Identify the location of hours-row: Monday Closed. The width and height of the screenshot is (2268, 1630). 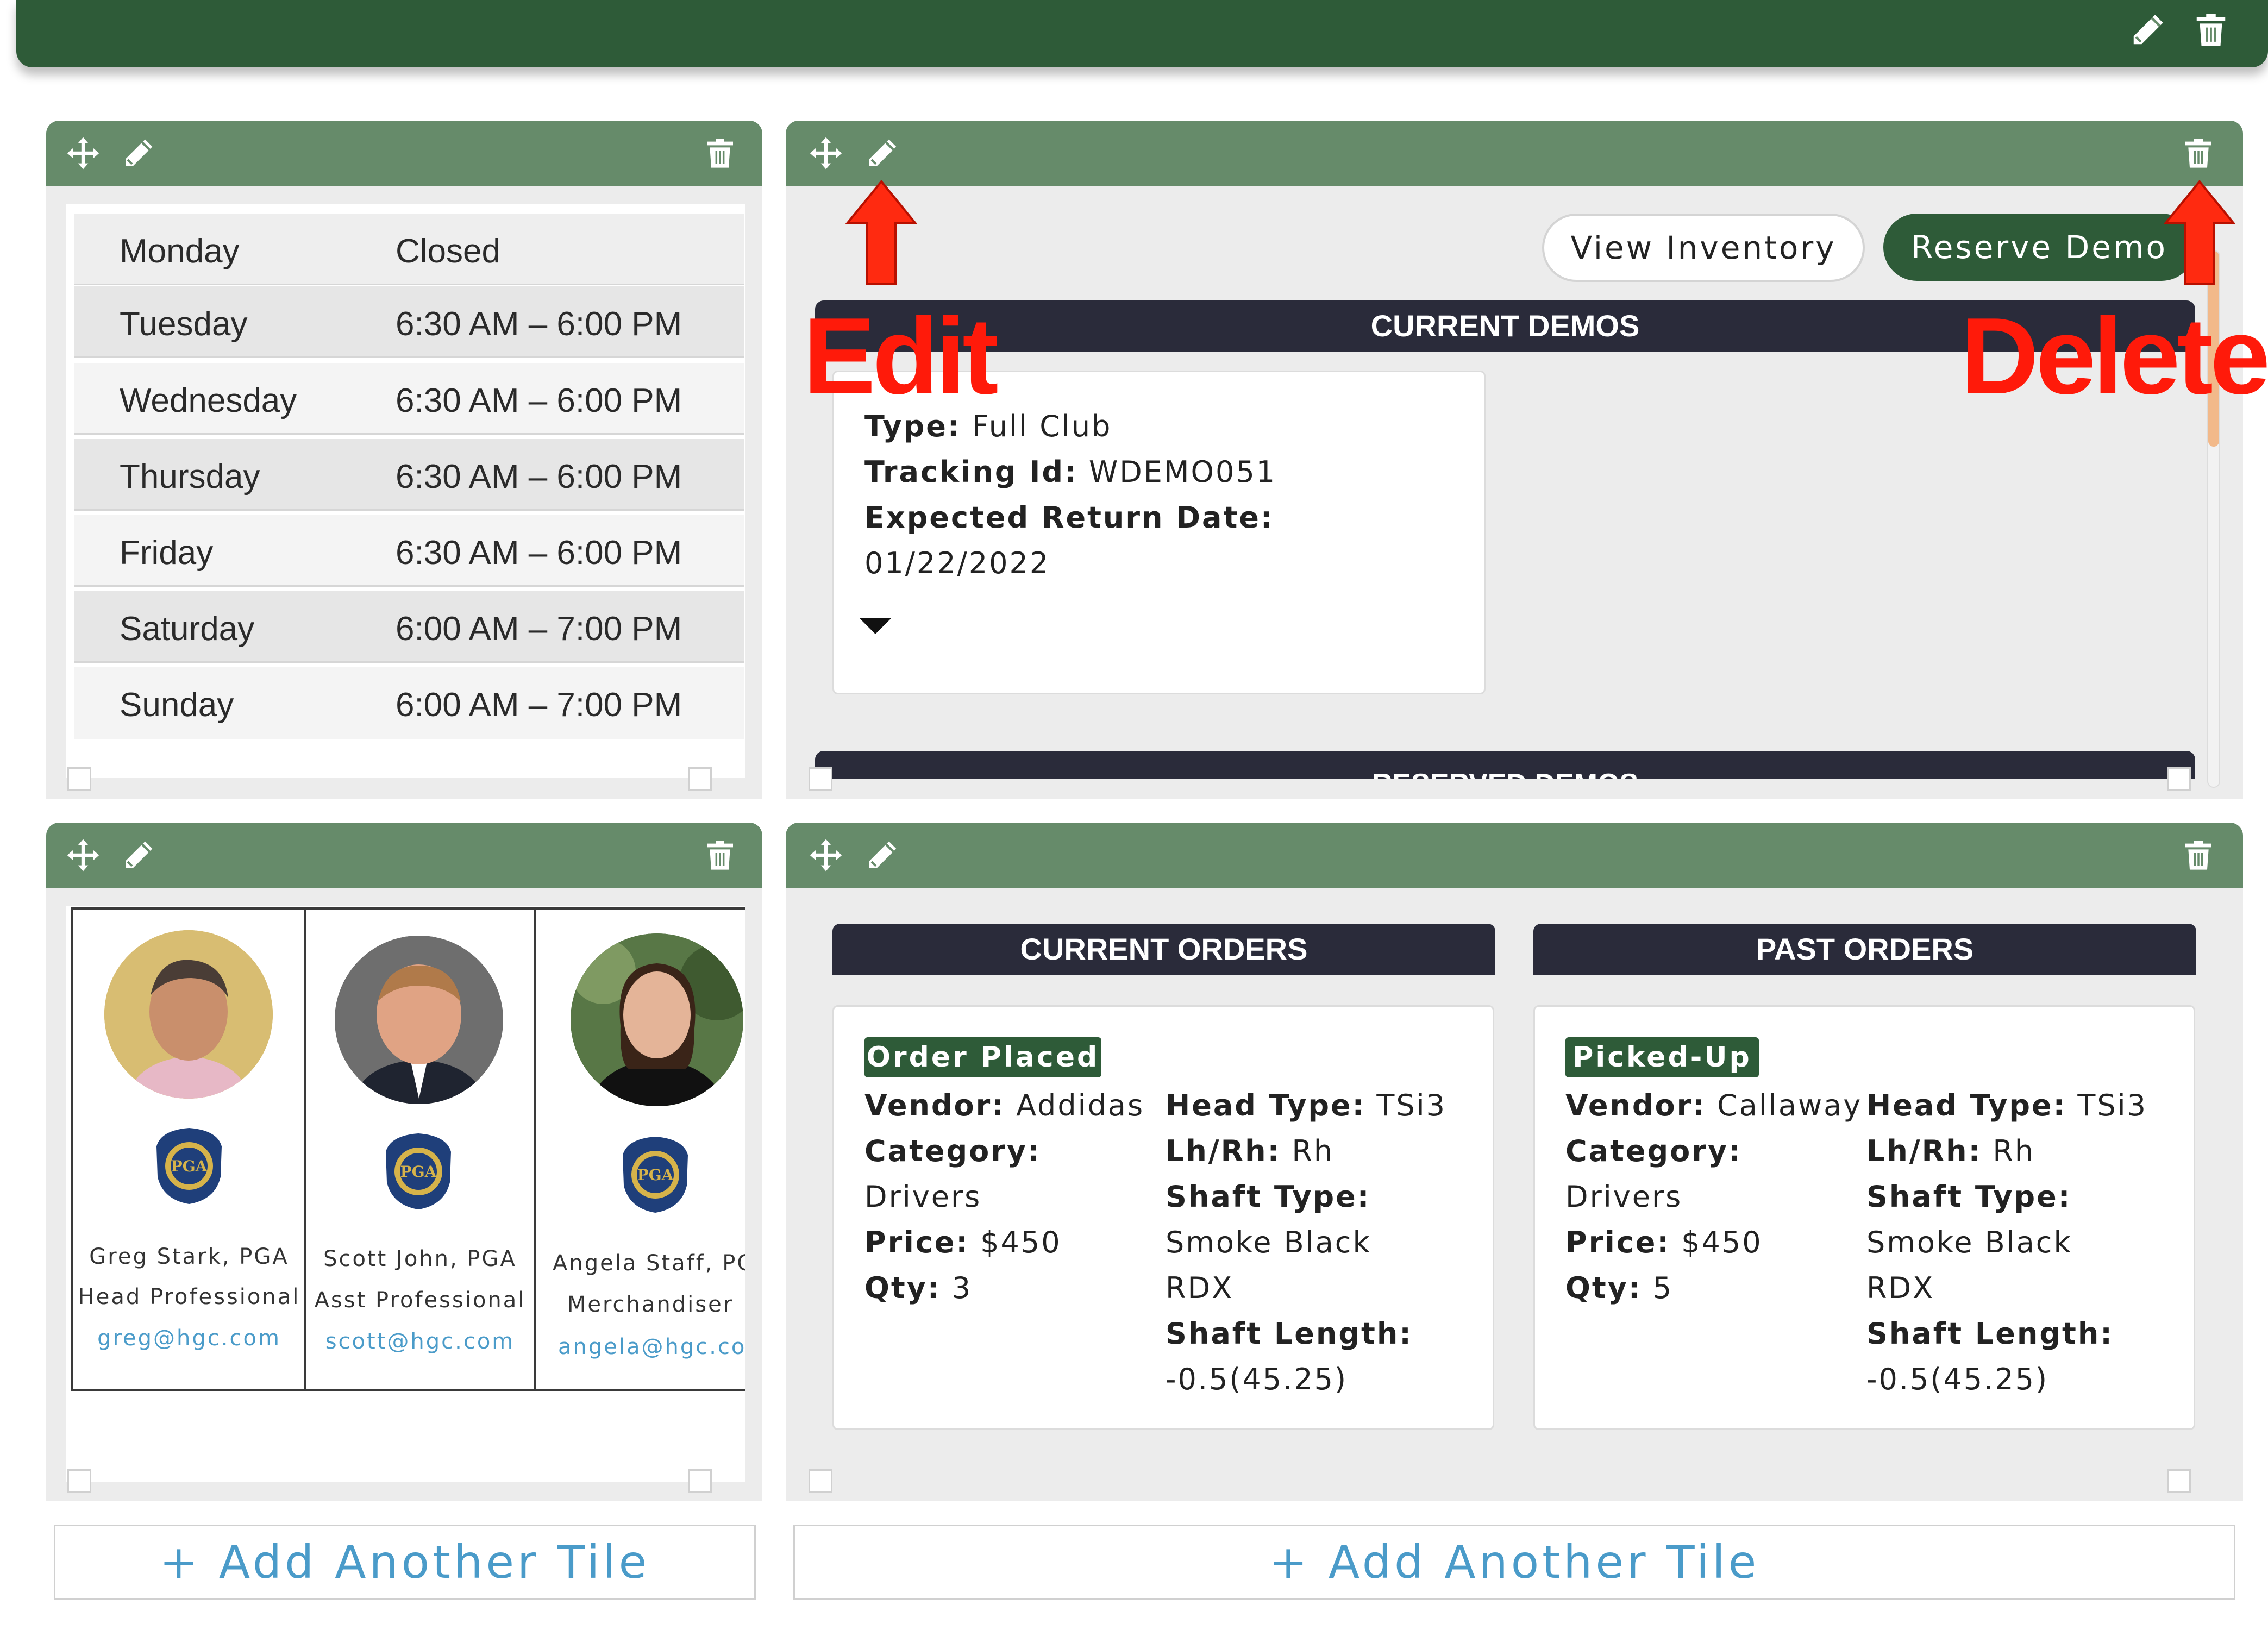
(409, 249).